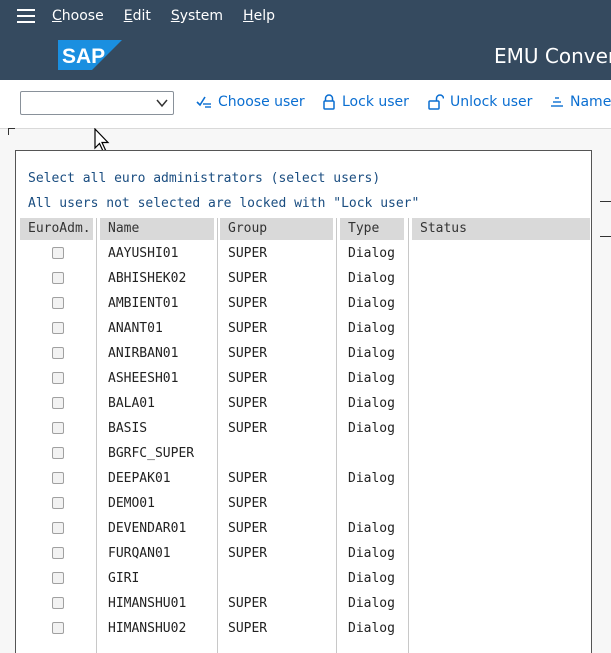 This screenshot has height=653, width=611. What do you see at coordinates (147, 603) in the screenshot?
I see `user-name-cell: HIMANSHU01` at bounding box center [147, 603].